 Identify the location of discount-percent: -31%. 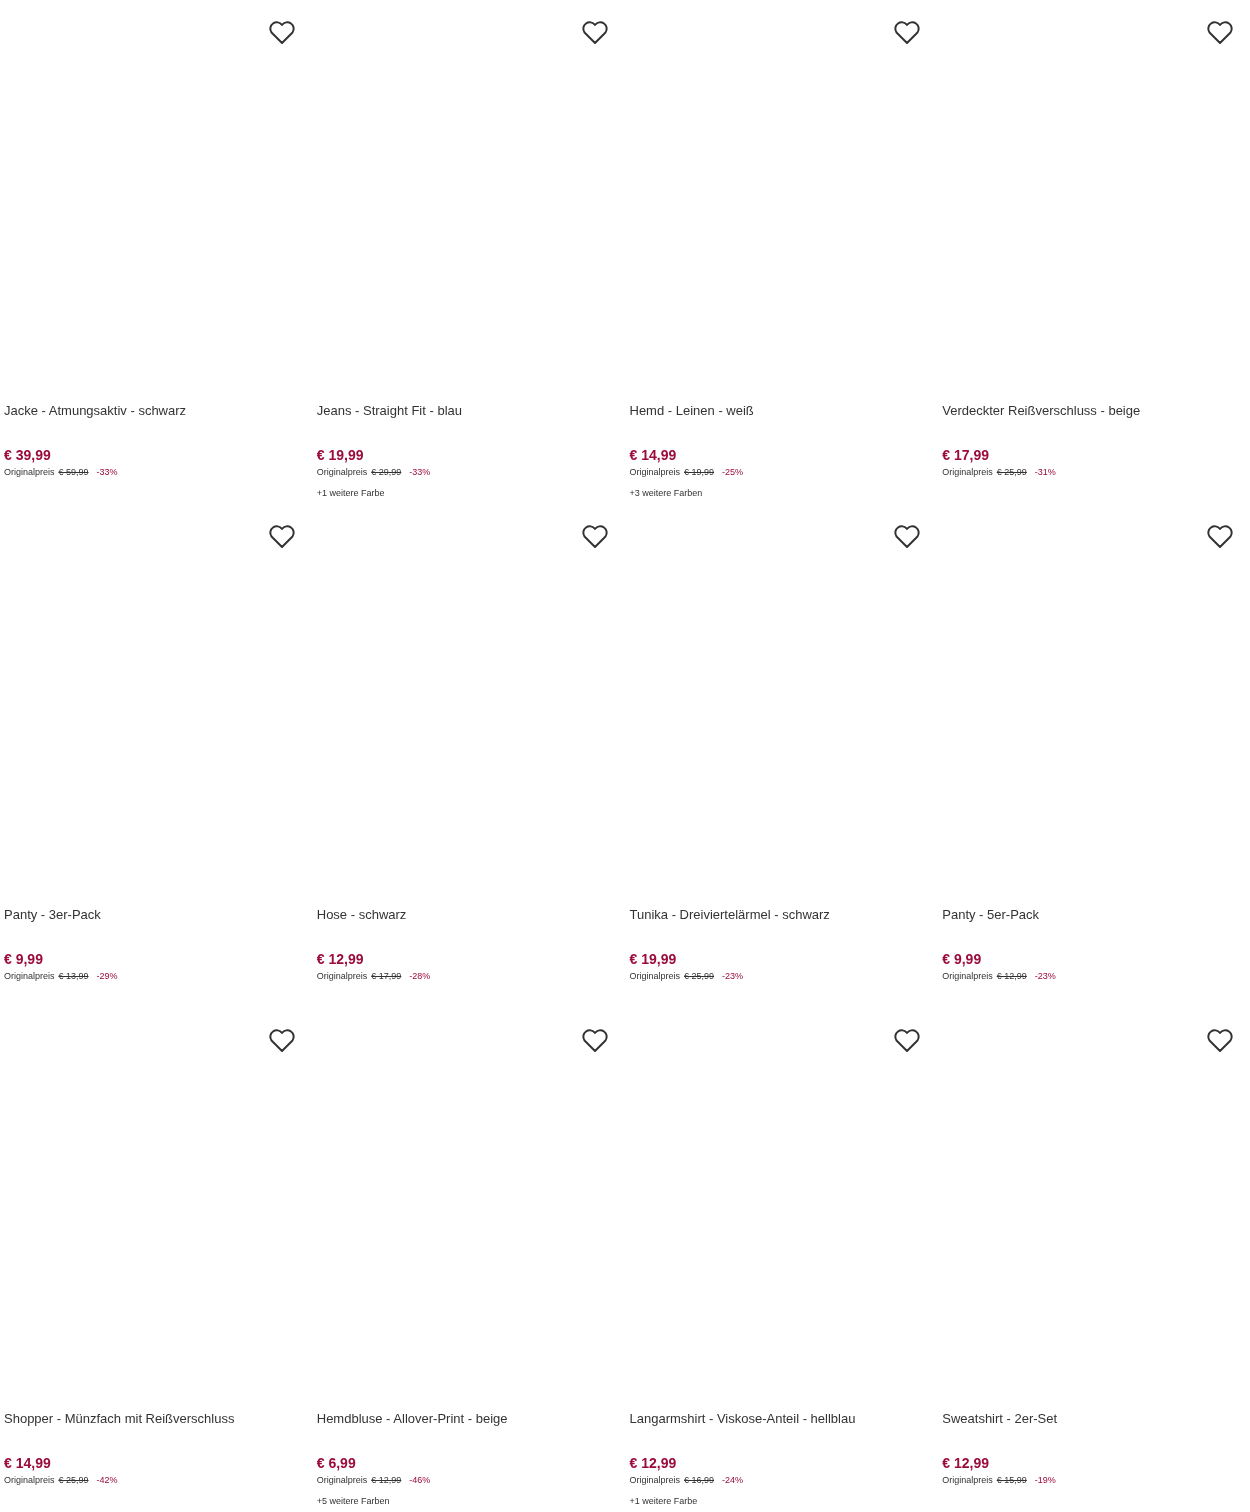
(1045, 472).